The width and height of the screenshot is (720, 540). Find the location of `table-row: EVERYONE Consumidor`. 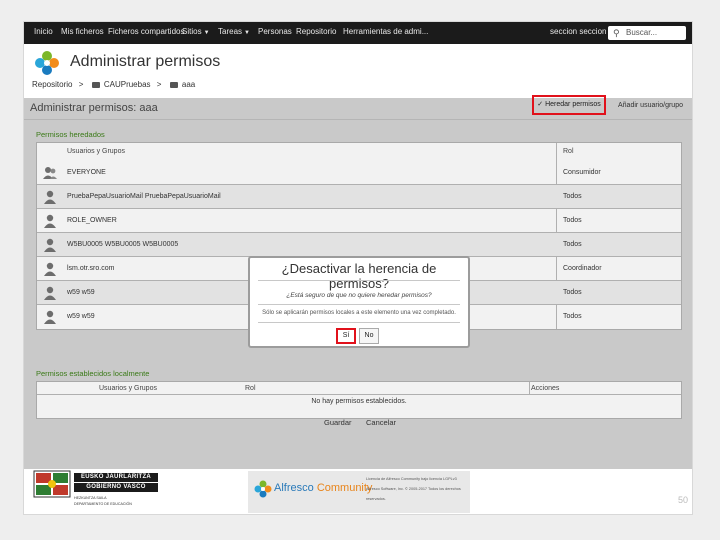

table-row: EVERYONE Consumidor is located at coordinates (359, 173).